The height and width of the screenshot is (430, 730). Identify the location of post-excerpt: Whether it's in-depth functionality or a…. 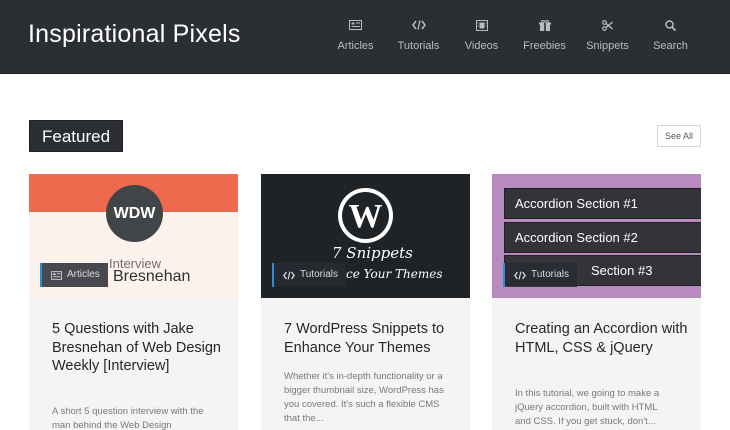
(364, 397).